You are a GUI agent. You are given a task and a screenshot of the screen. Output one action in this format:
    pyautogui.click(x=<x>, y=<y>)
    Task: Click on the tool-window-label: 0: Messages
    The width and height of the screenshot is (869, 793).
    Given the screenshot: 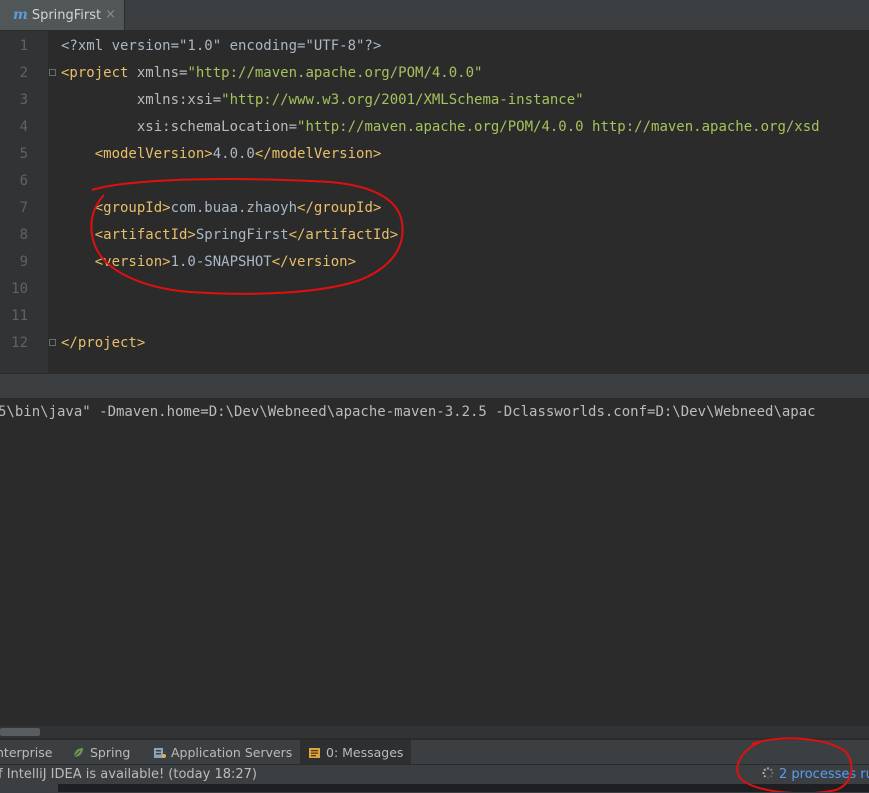 What is the action you would take?
    pyautogui.click(x=365, y=752)
    